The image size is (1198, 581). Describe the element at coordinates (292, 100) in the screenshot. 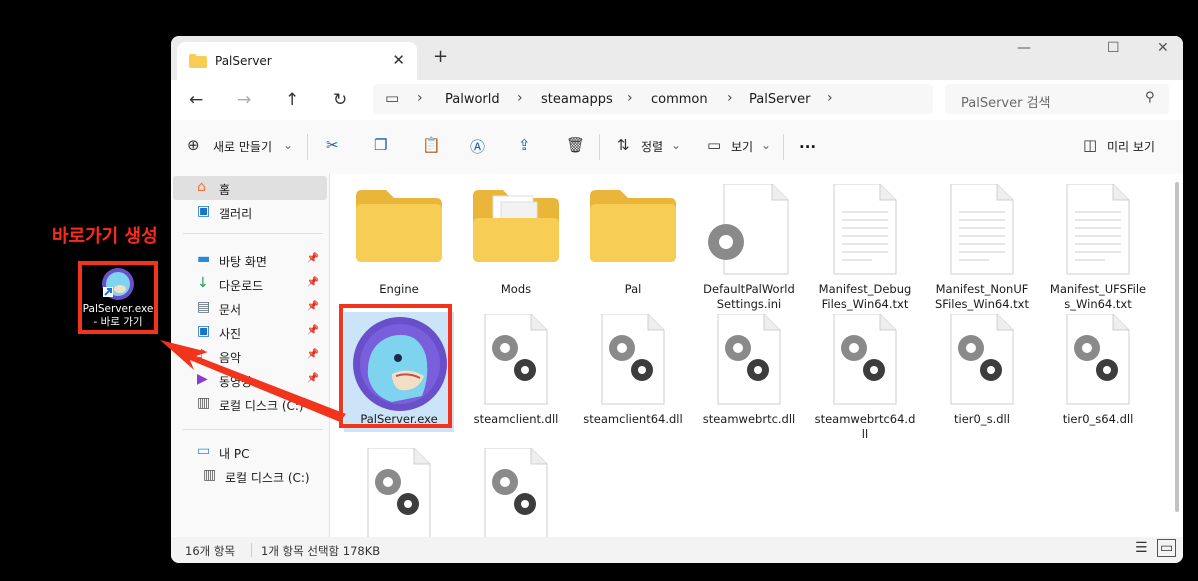

I see `up-icon: ↑` at that location.